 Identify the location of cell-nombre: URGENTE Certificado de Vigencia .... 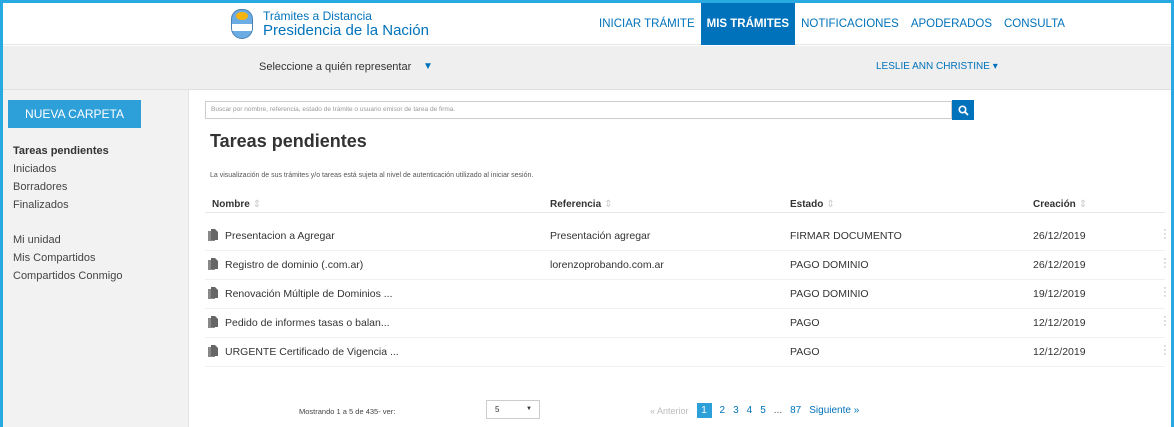
(312, 352).